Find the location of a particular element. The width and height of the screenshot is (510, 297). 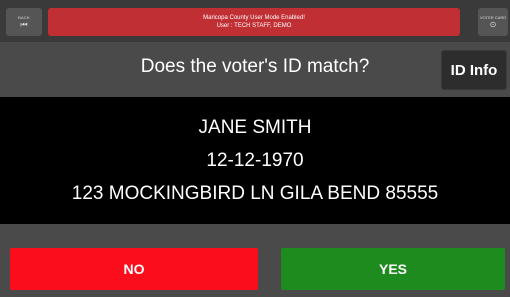

back-icon: ⏮ is located at coordinates (24, 24).